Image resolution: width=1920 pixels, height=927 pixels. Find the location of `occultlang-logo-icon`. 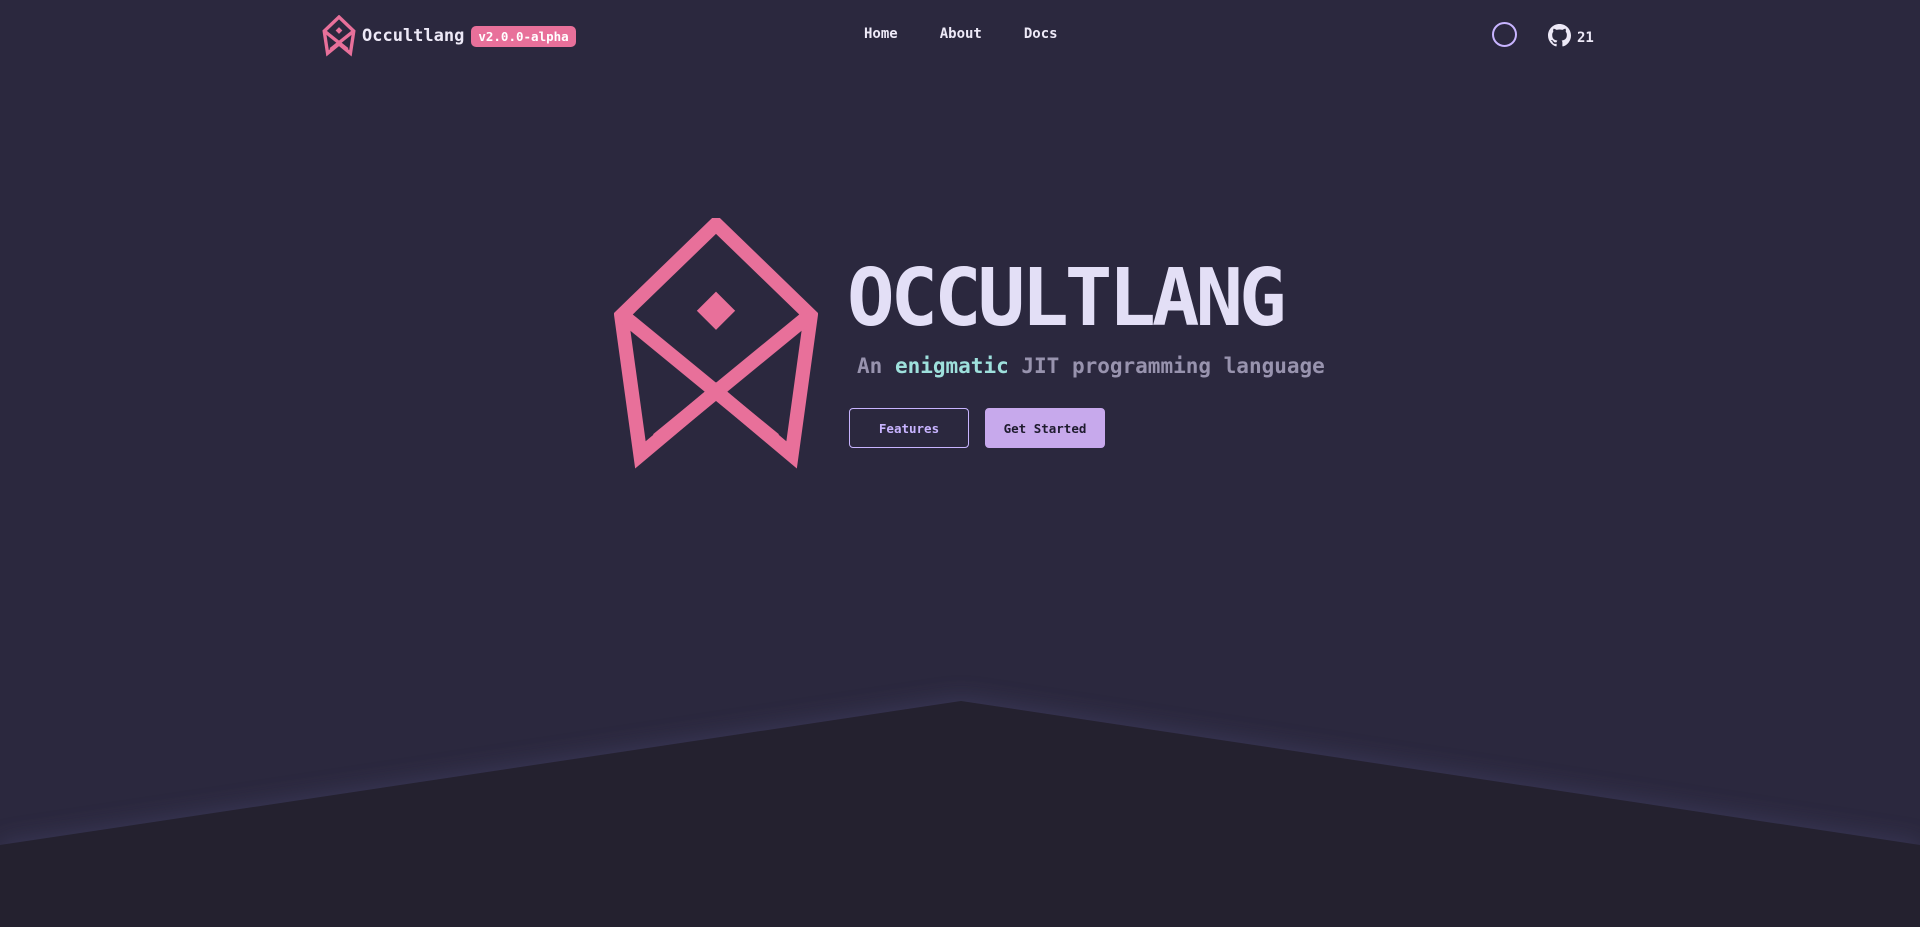

occultlang-logo-icon is located at coordinates (339, 36).